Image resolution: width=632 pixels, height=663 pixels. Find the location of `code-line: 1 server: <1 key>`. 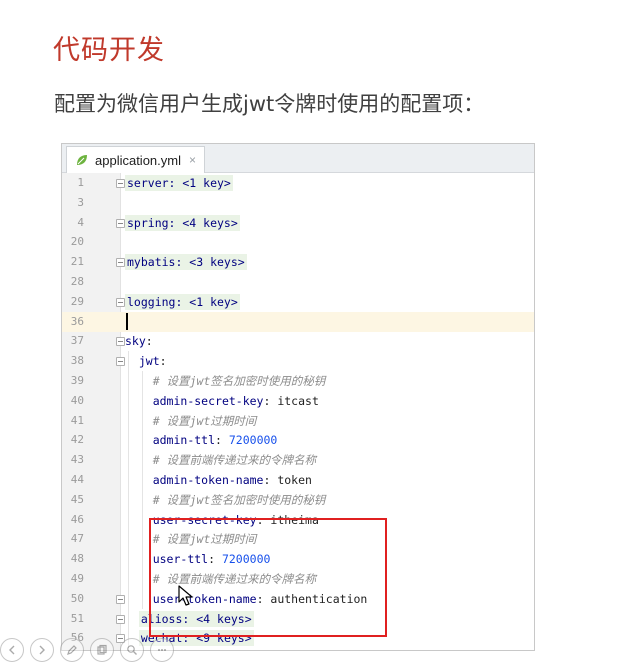

code-line: 1 server: <1 key> is located at coordinates (298, 183).